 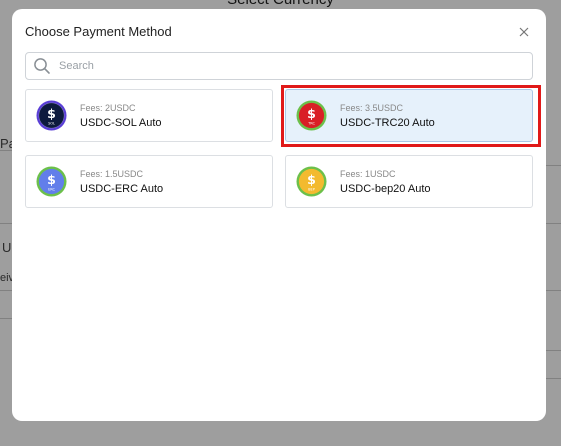 I want to click on svg-text: TRC, so click(x=311, y=124).